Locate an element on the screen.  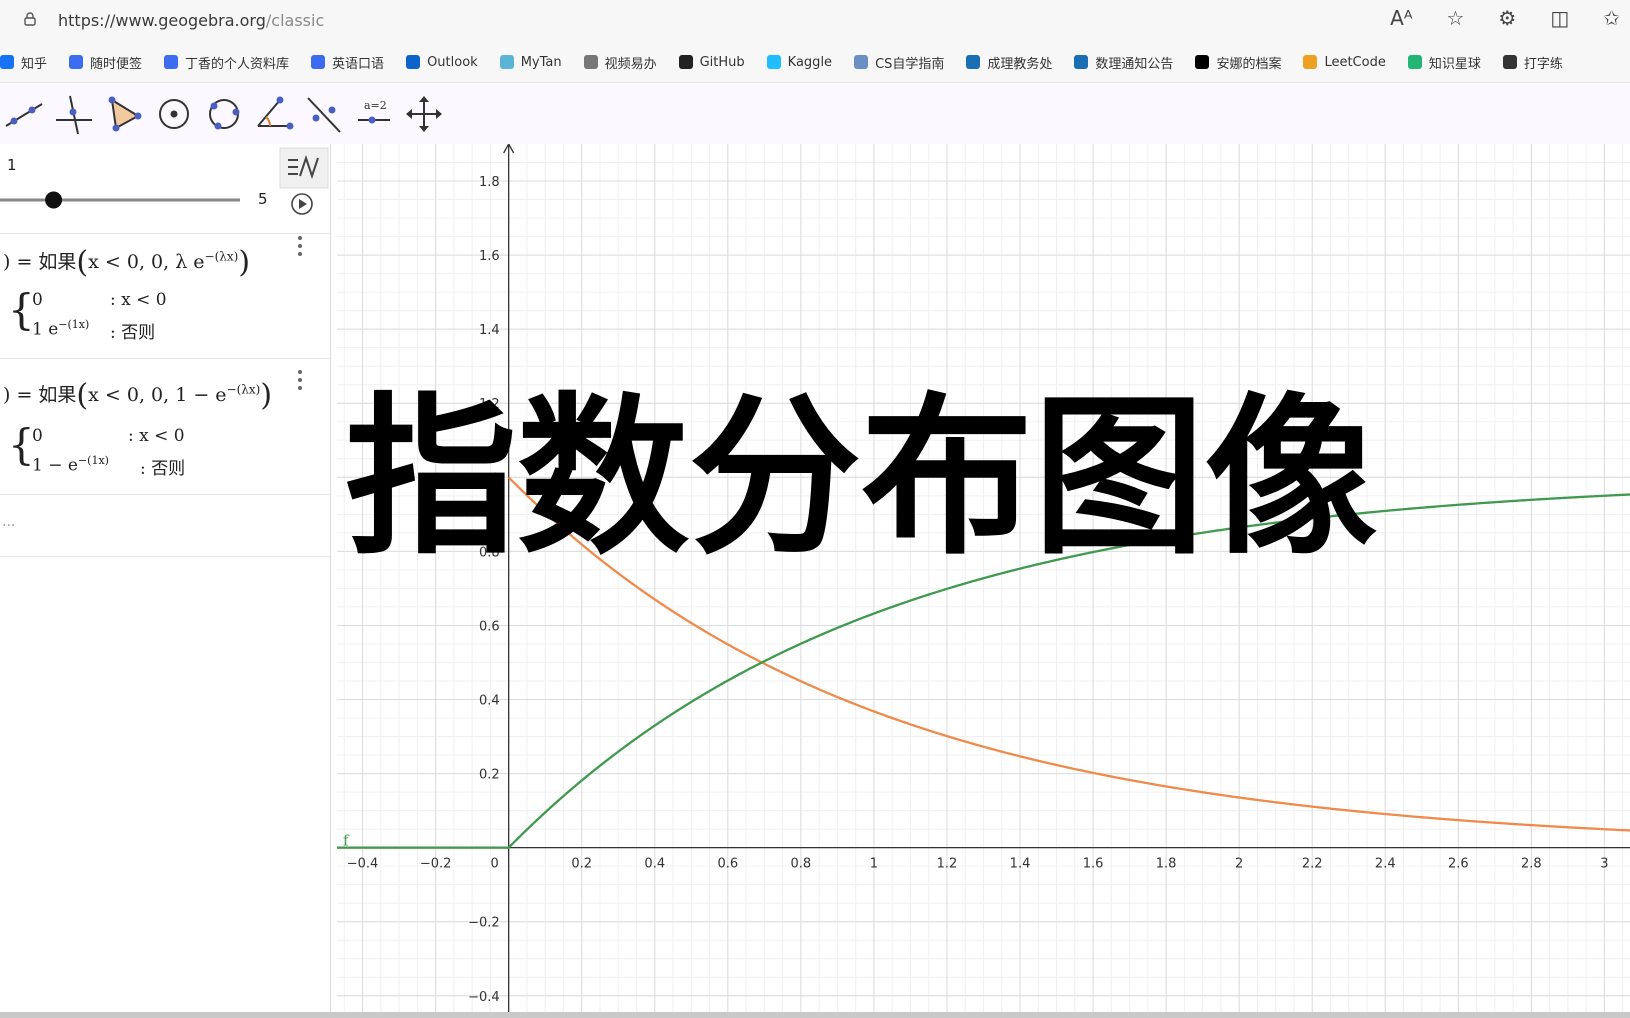
g-def-eq: ) = 如果 is located at coordinates (40, 395).